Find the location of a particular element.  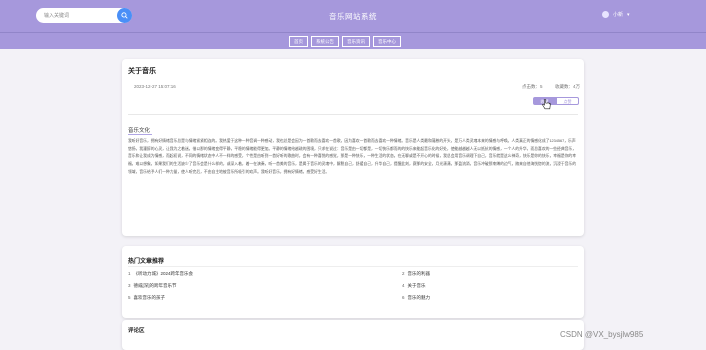

list-item: 2 音乐的利器 is located at coordinates (490, 274).